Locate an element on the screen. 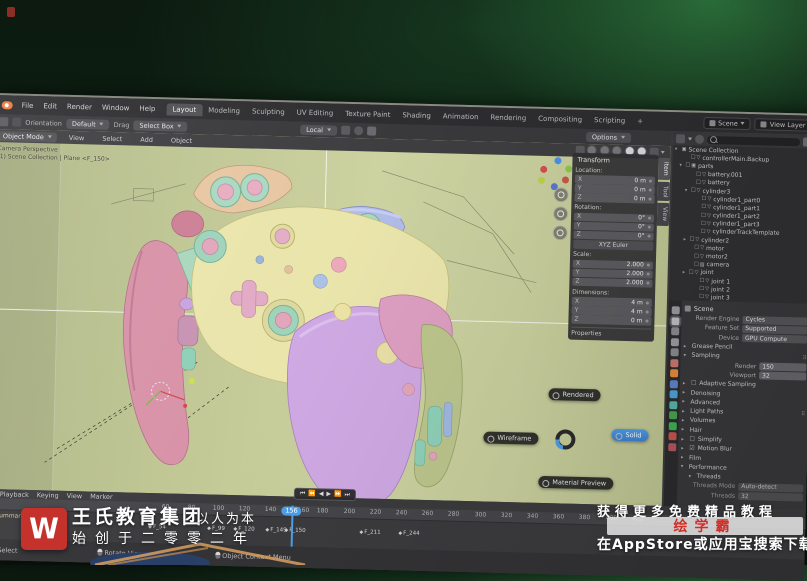 This screenshot has height=581, width=807. axis-y-neg-dot is located at coordinates (541, 180).